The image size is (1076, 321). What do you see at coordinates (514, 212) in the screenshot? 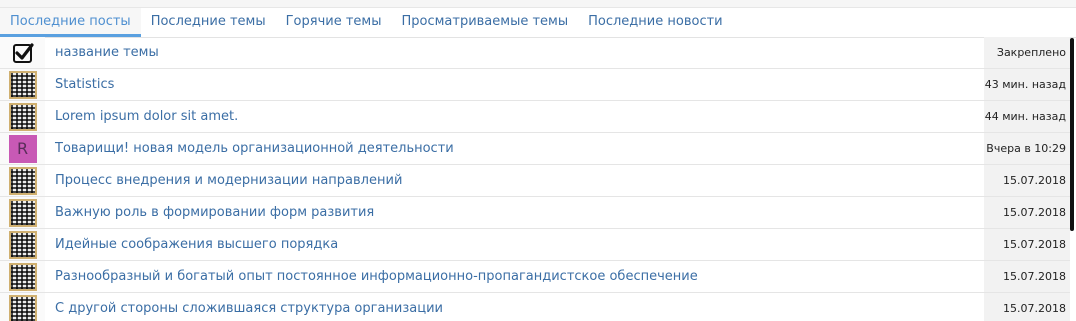
I see `topic-title-link: Важную роль в формировании форм развития` at bounding box center [514, 212].